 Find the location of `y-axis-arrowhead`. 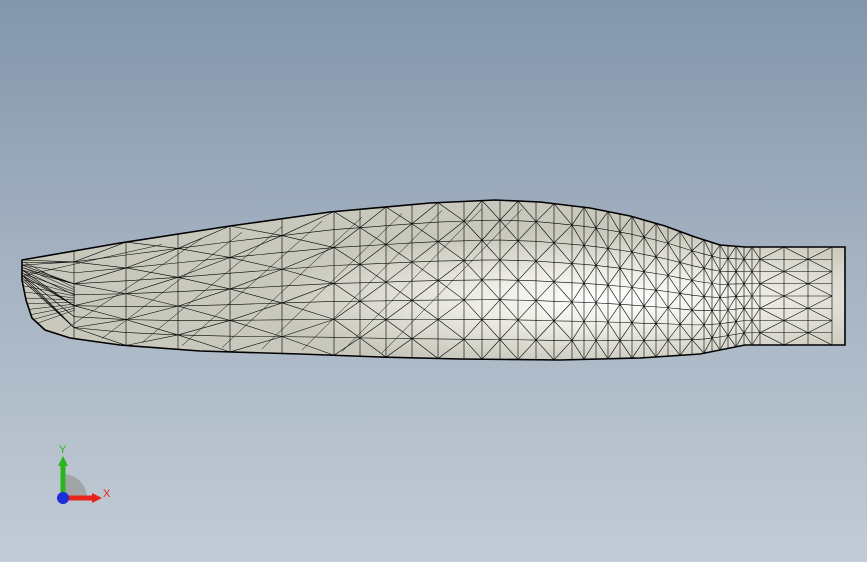

y-axis-arrowhead is located at coordinates (63, 461).